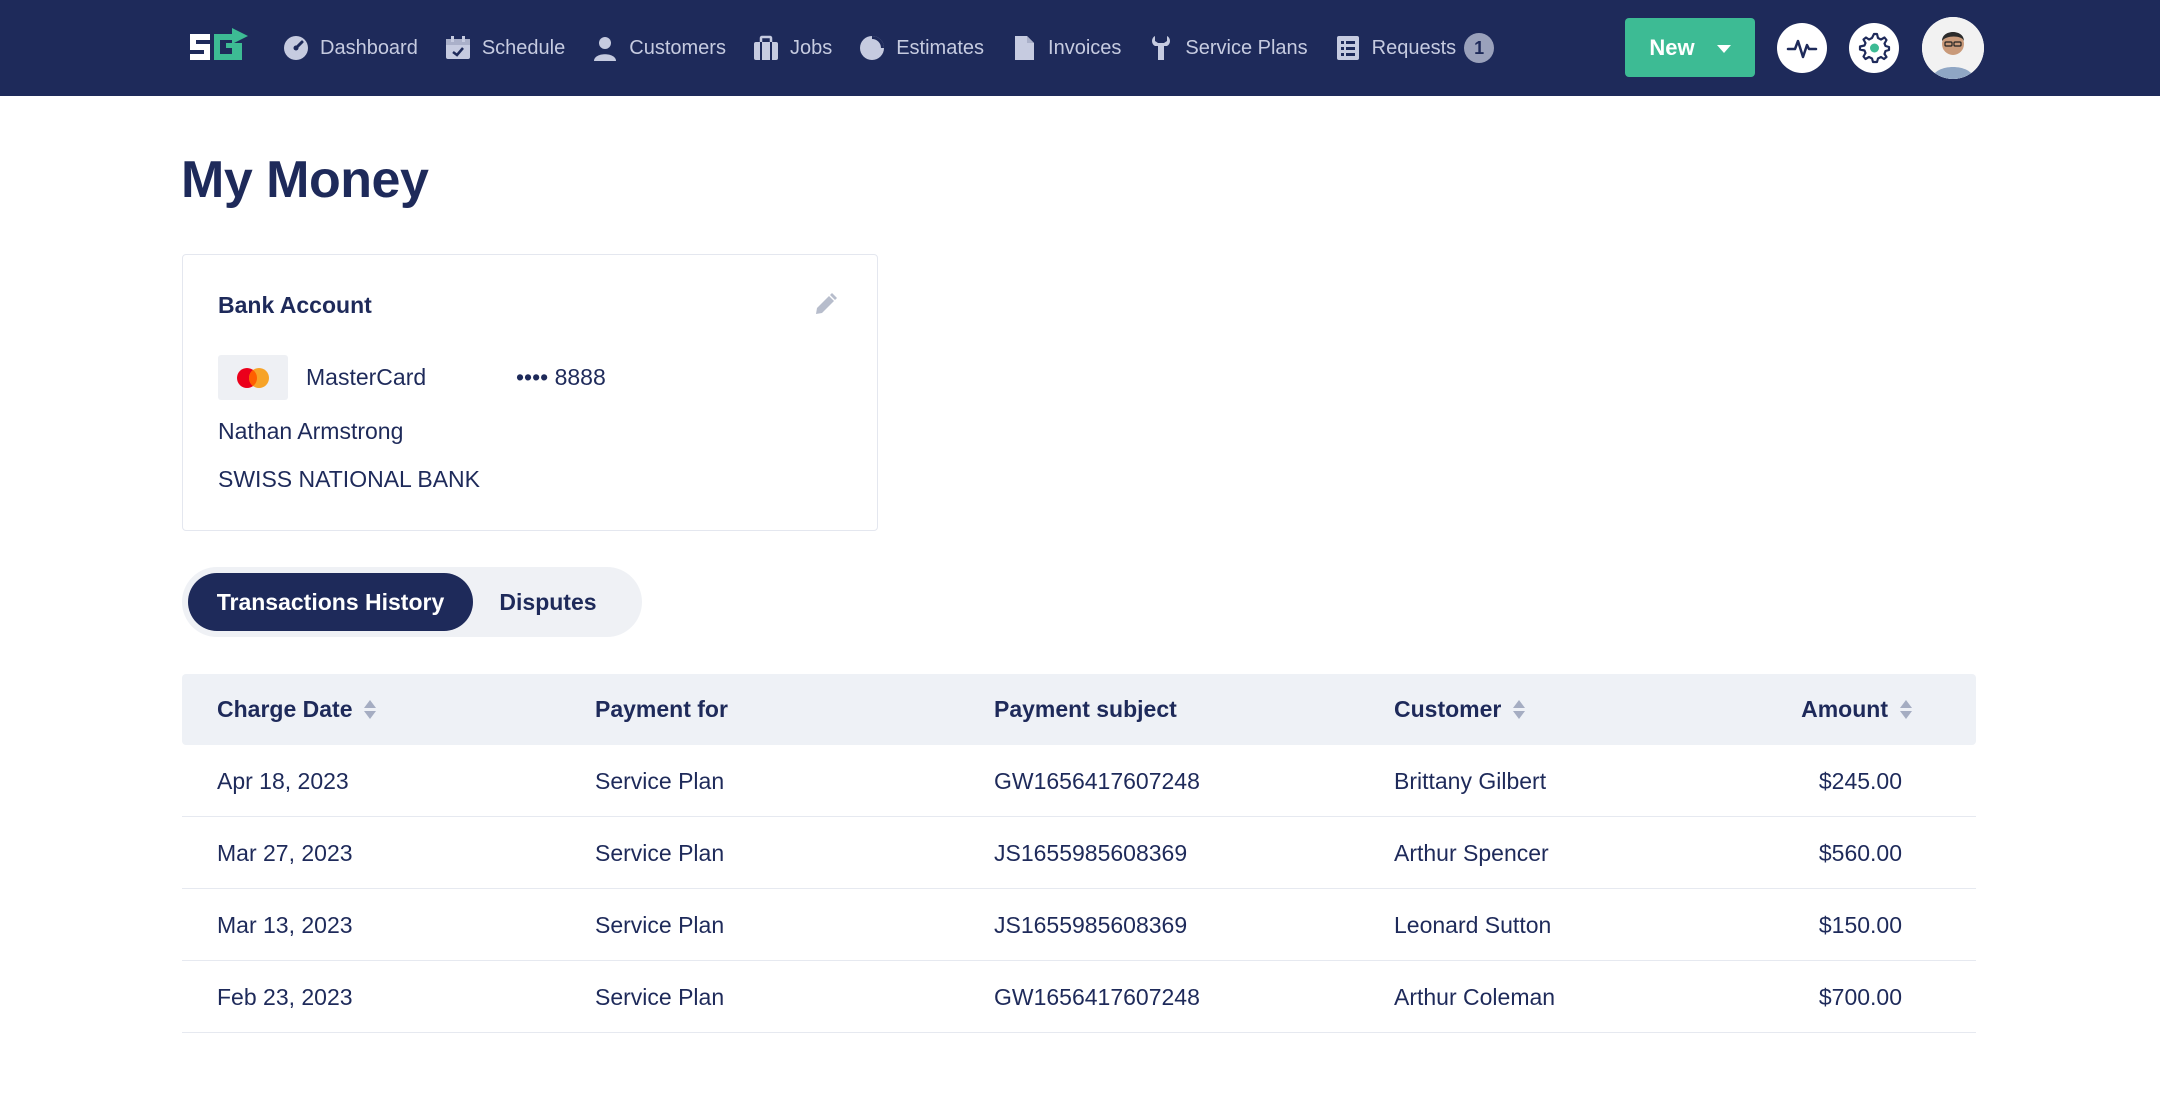 The image size is (2160, 1107). I want to click on cell-customer: Brittany Gilbert, so click(1470, 780).